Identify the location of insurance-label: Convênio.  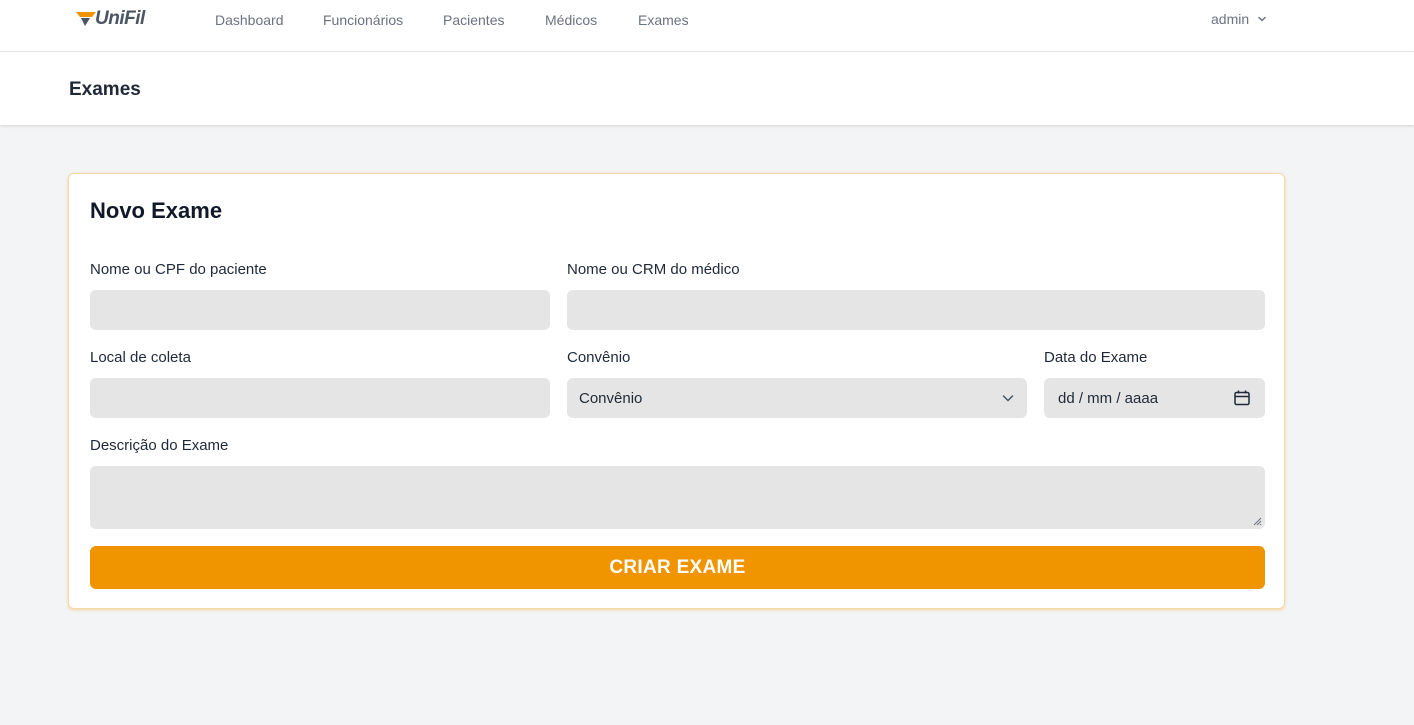
(599, 357).